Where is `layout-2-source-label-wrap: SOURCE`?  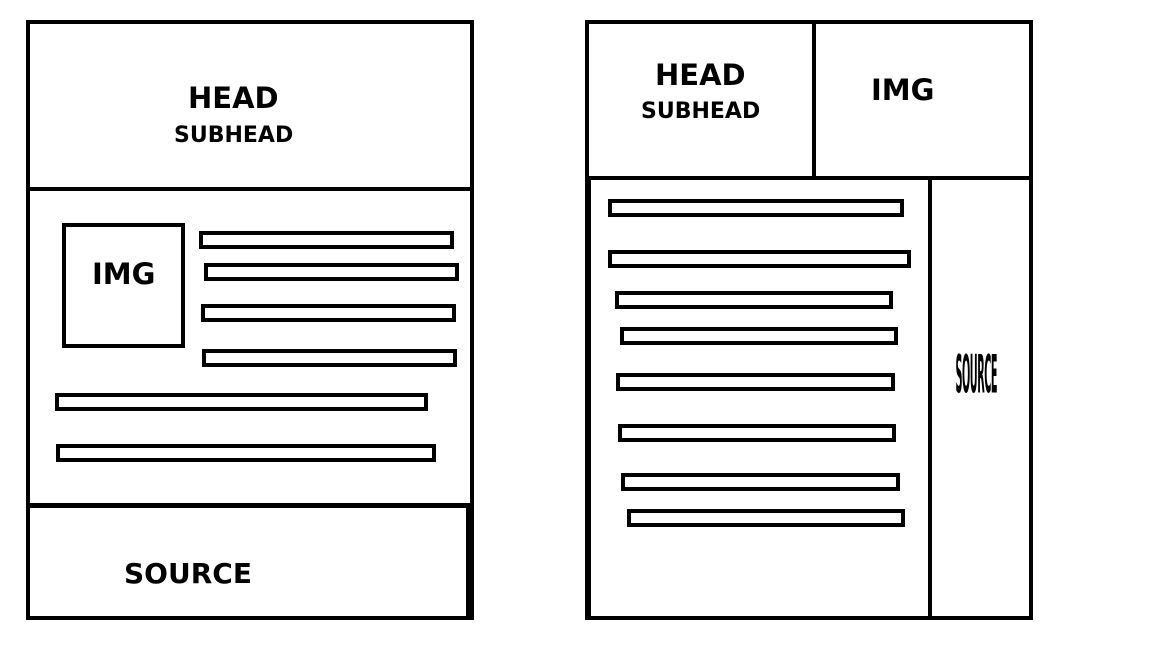
layout-2-source-label-wrap: SOURCE is located at coordinates (976, 378).